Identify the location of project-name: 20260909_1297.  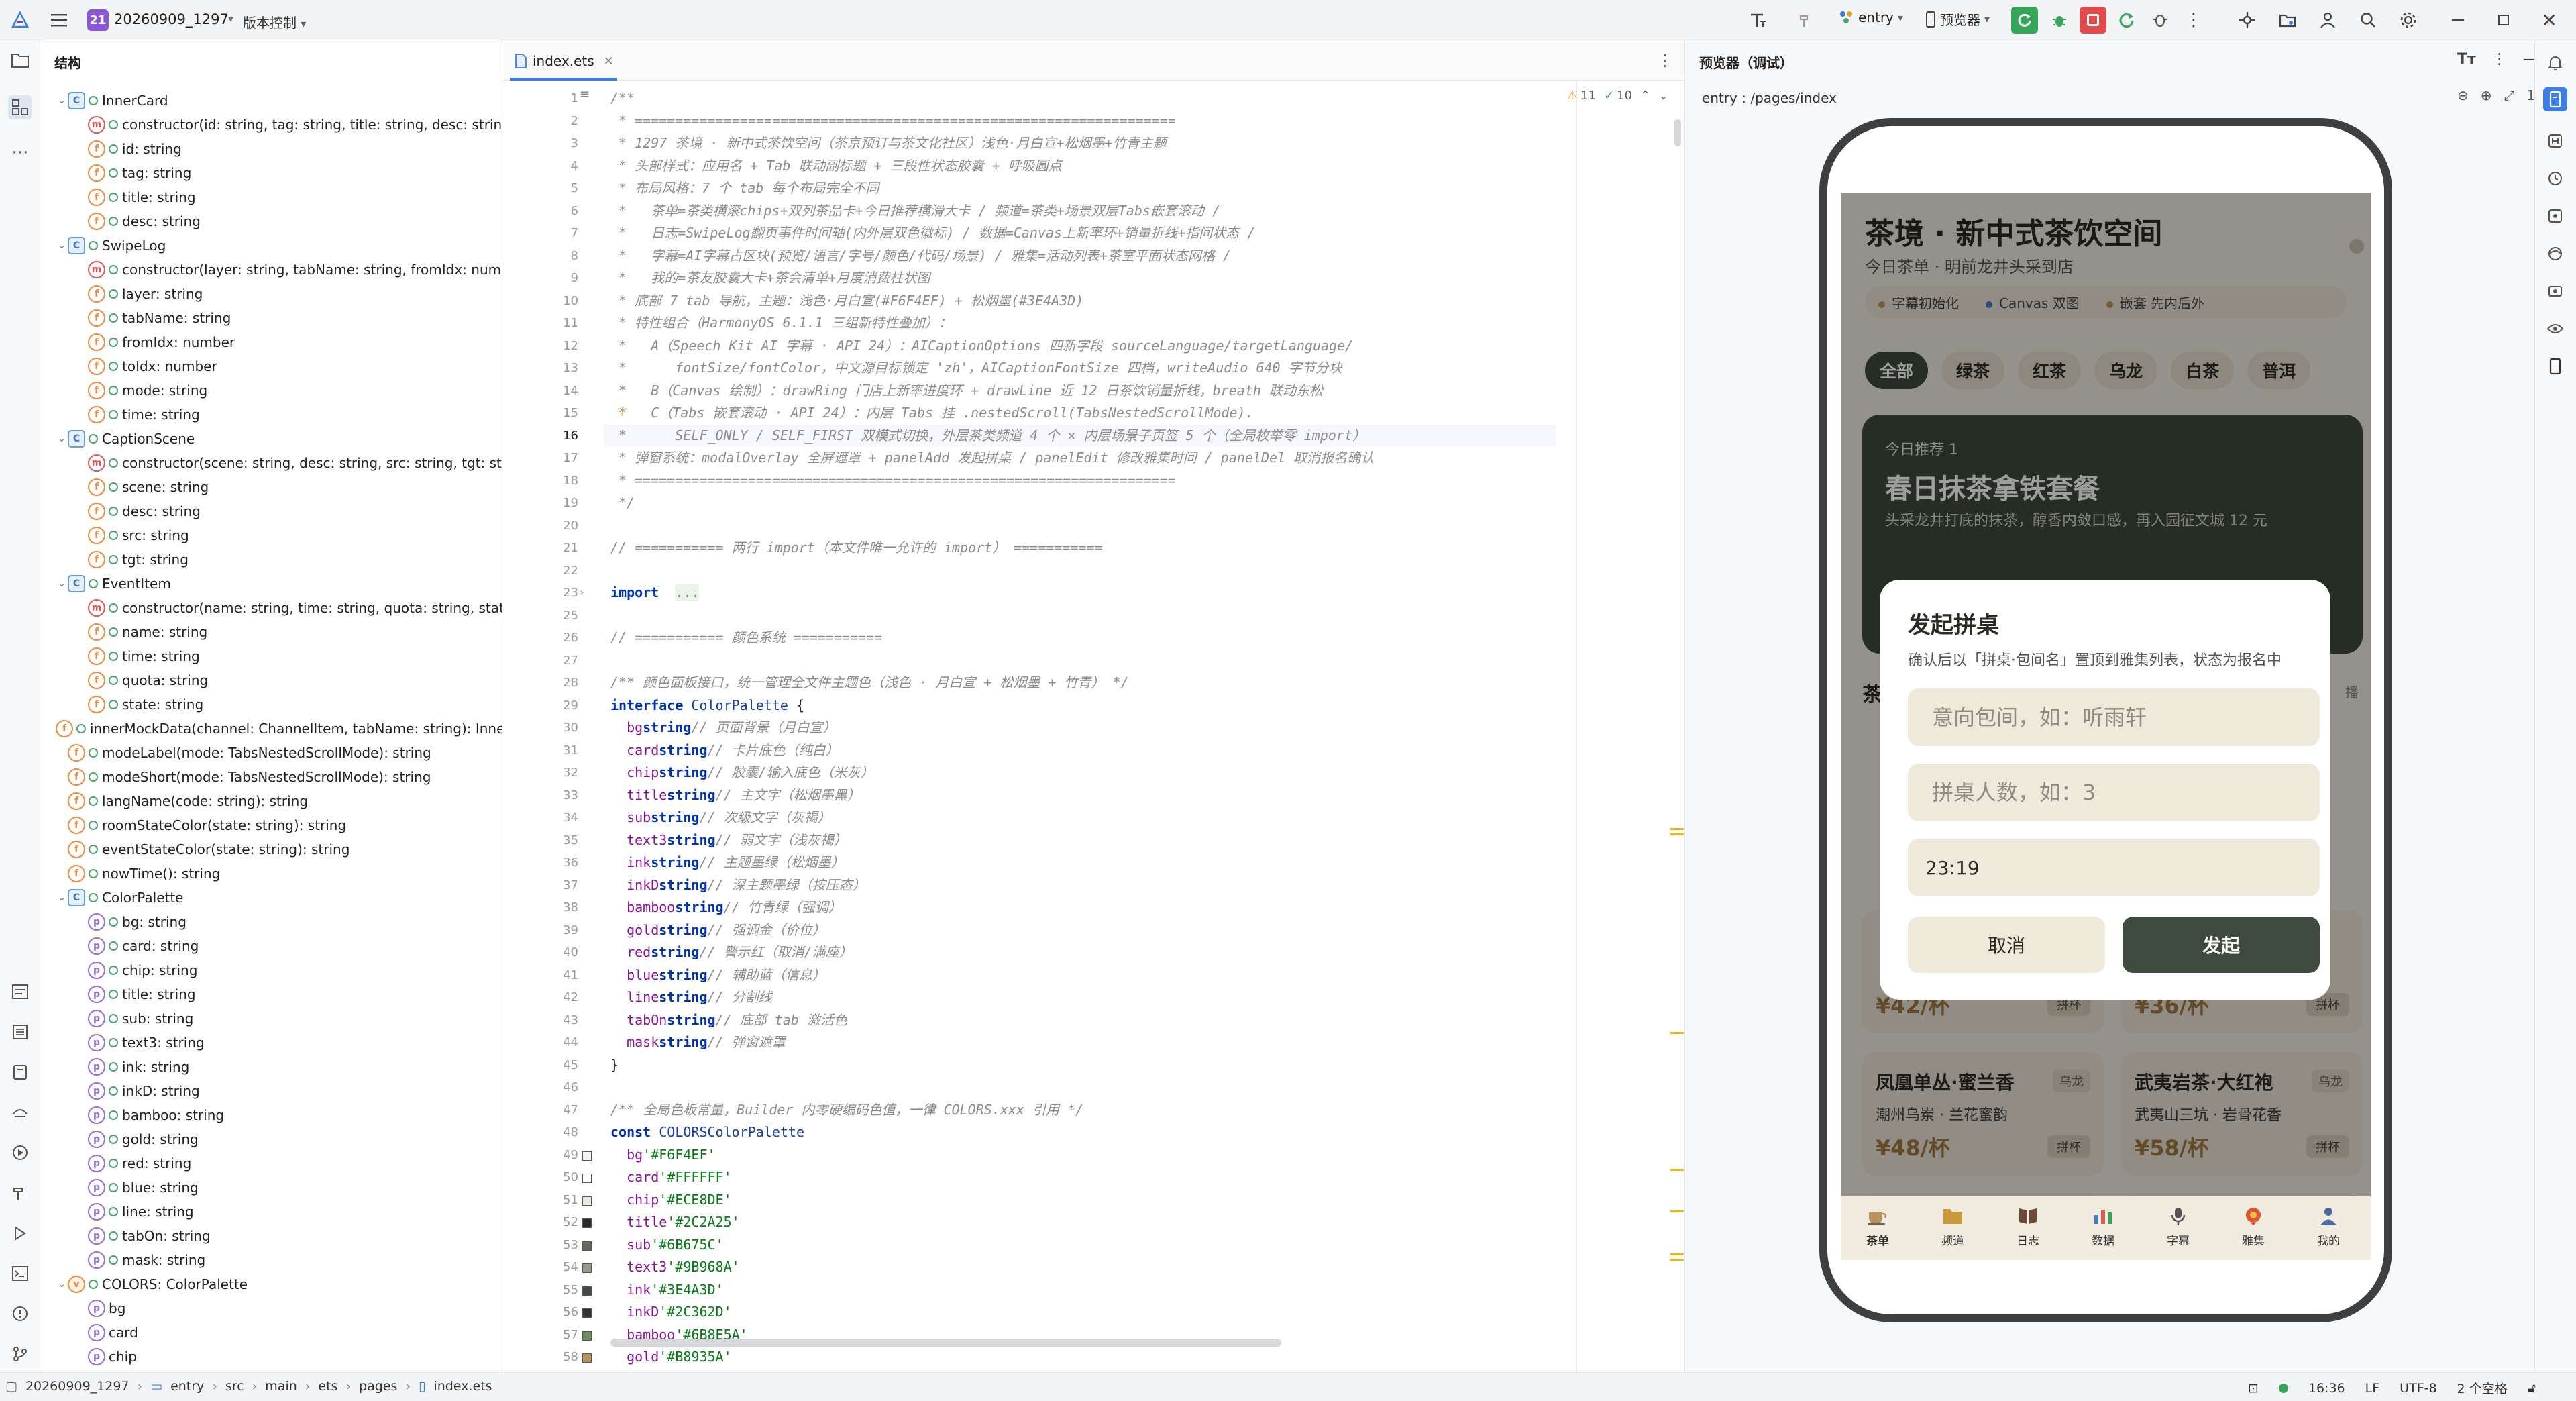
(171, 19).